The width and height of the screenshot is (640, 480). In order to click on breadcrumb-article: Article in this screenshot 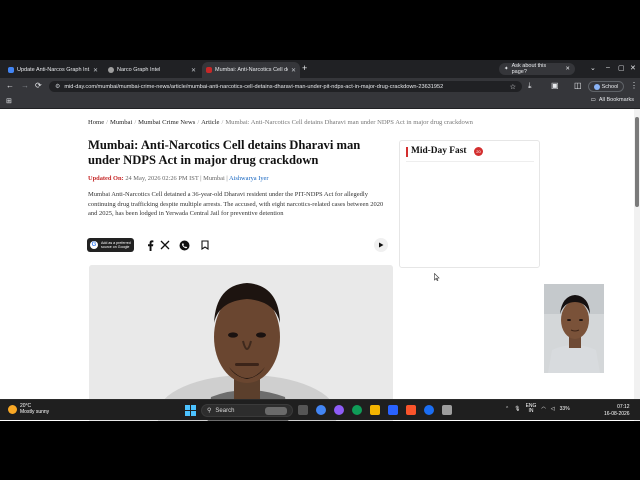, I will do `click(210, 122)`.